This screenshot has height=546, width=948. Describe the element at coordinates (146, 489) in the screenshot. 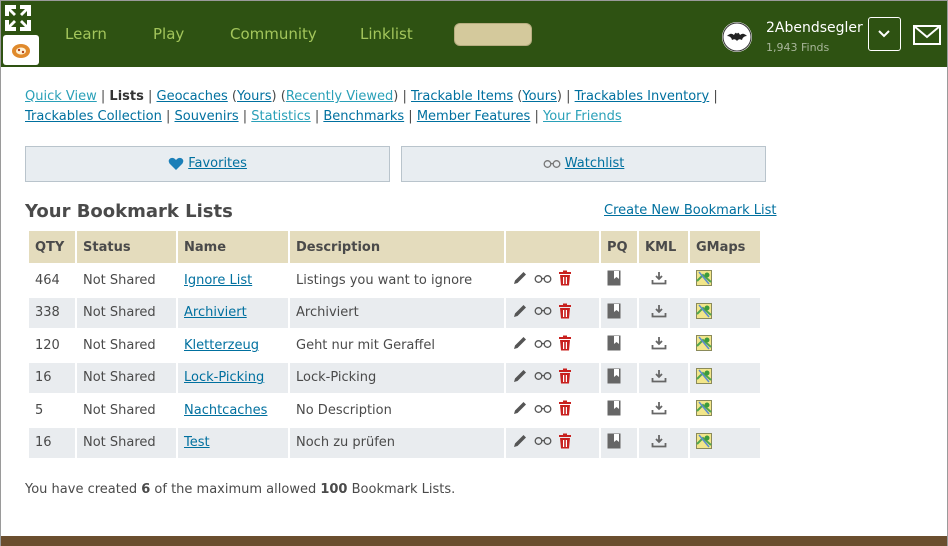

I see `summary-count: 6` at that location.